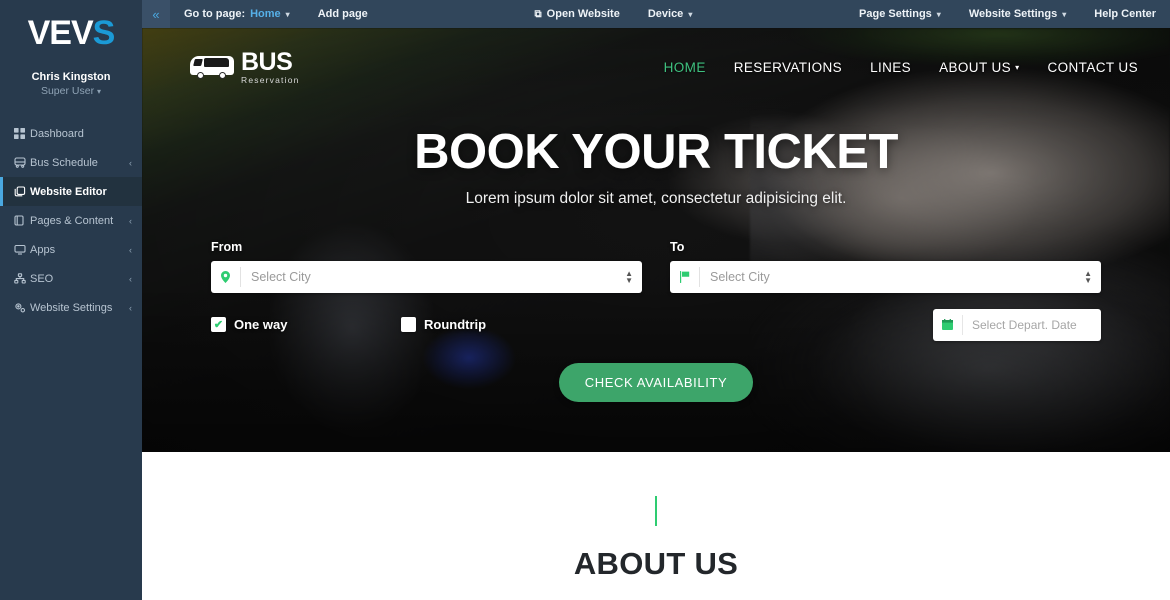 This screenshot has width=1170, height=600. I want to click on sidebar-item-dashboard: Dashboard, so click(71, 133).